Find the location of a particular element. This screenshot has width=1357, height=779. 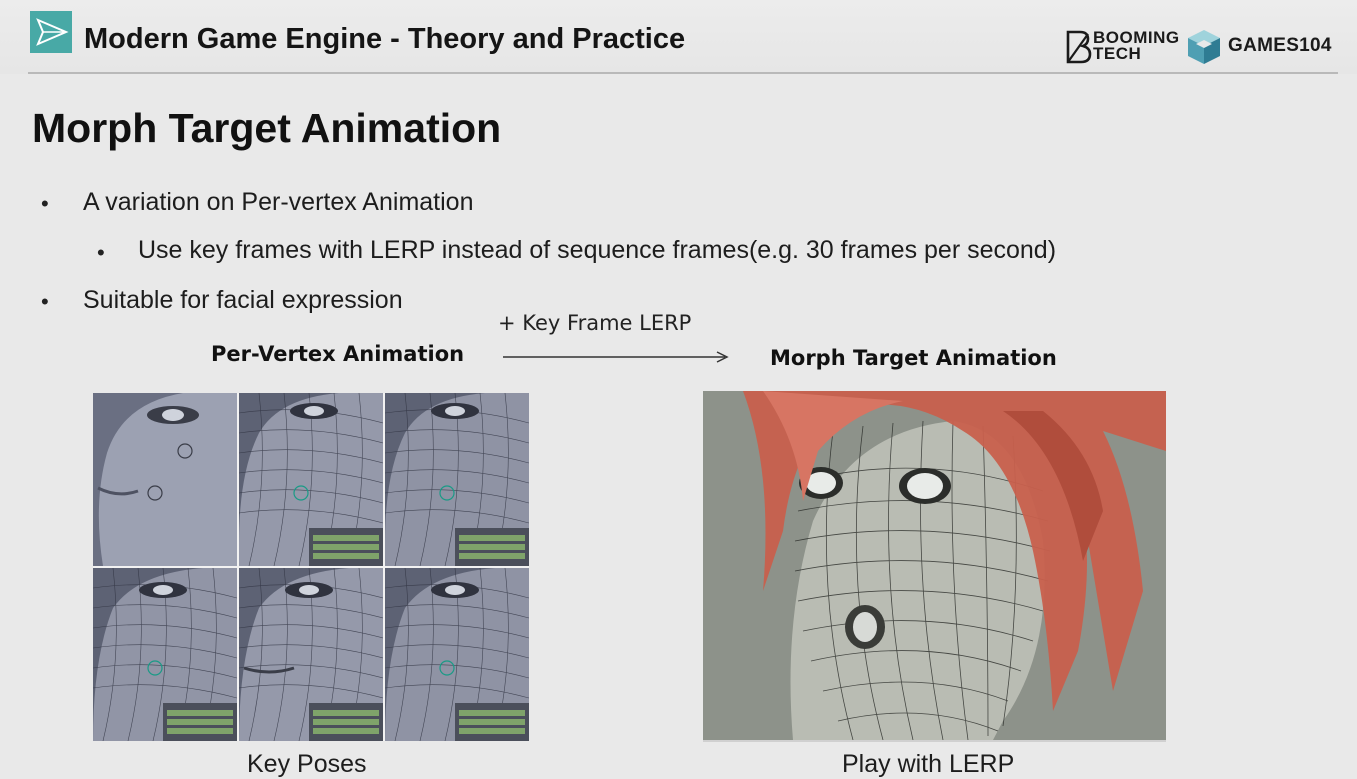

paper-plane-logo-icon is located at coordinates (51, 32).